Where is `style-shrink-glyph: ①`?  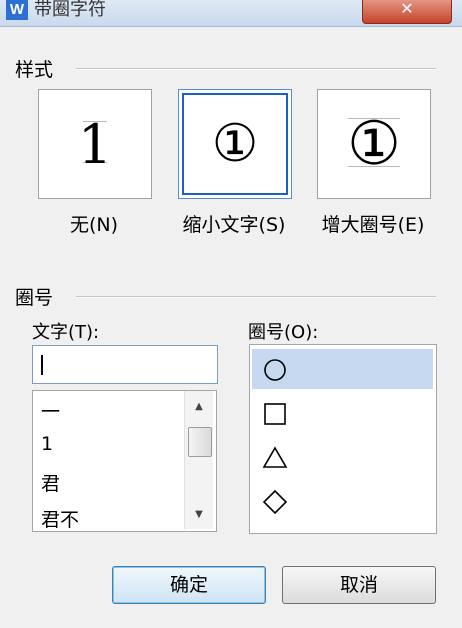
style-shrink-glyph: ① is located at coordinates (235, 144).